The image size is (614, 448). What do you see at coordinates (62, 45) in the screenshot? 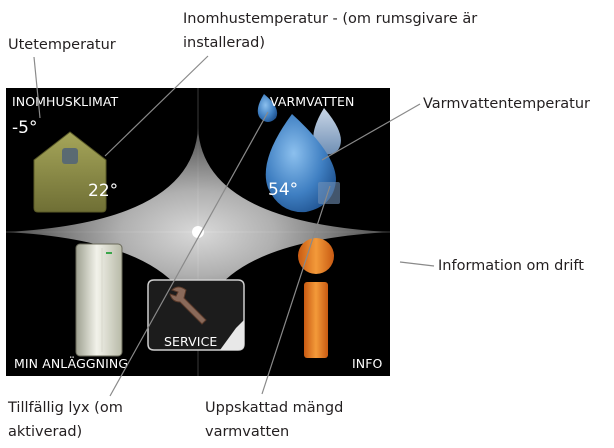
I see `callout-outdoor-temp: Utetemperatur` at bounding box center [62, 45].